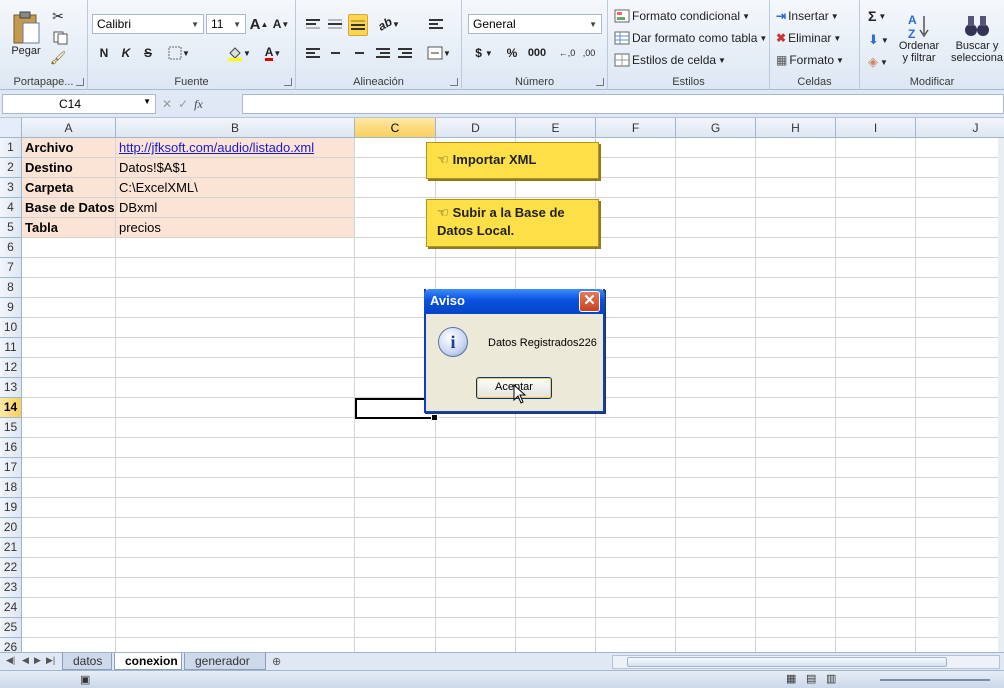 The image size is (1004, 688). What do you see at coordinates (682, 16) in the screenshot?
I see `conditional-format-button: Formato condicional ▼` at bounding box center [682, 16].